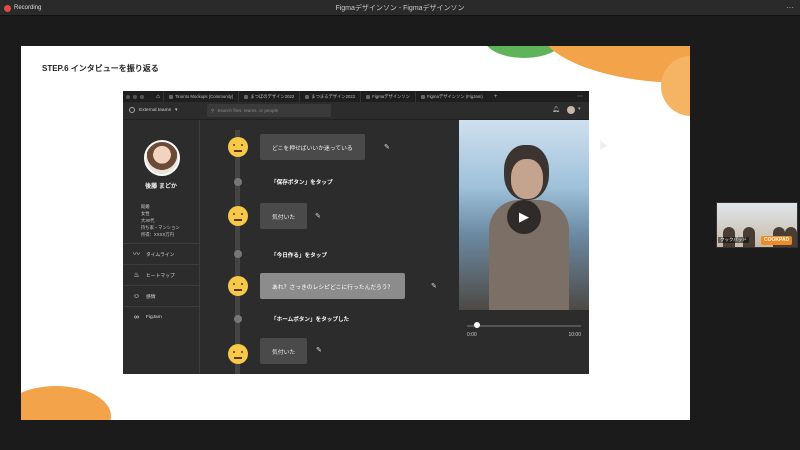 Image resolution: width=800 pixels, height=450 pixels. What do you see at coordinates (472, 335) in the screenshot?
I see `time-current: 0:00` at bounding box center [472, 335].